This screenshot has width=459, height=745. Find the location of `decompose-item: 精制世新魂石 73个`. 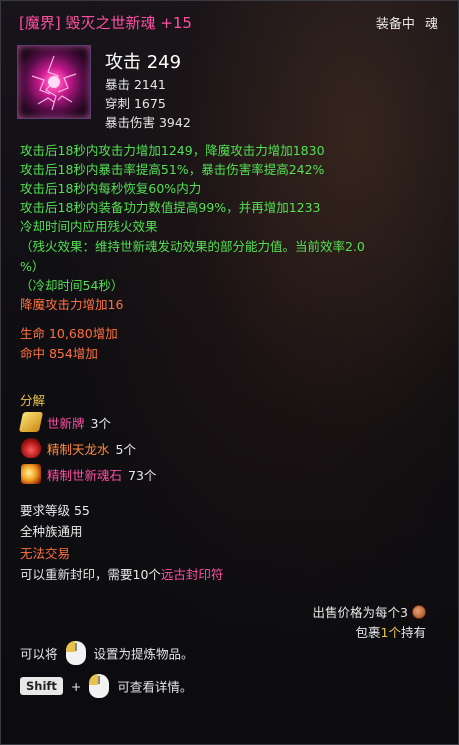

decompose-item: 精制世新魂石 73个 is located at coordinates (88, 474).